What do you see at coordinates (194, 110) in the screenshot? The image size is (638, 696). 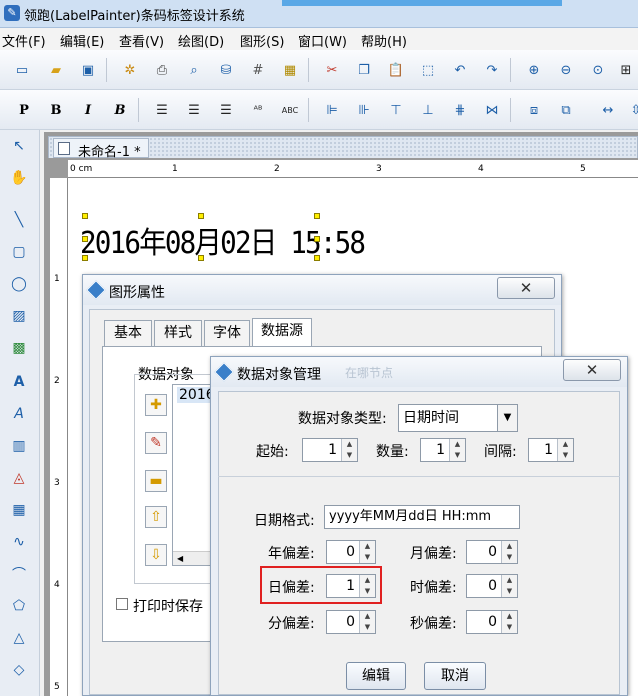 I see `align-center-icon: ☰` at bounding box center [194, 110].